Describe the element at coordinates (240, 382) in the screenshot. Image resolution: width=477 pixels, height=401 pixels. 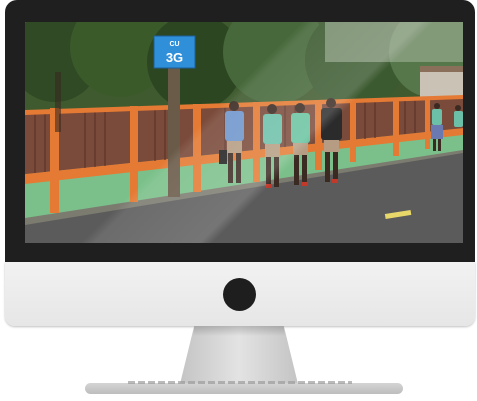
I see `base-edge-detail` at that location.